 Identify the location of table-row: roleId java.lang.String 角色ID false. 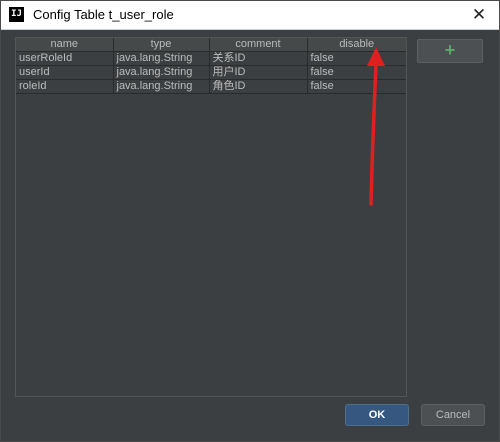
(211, 86).